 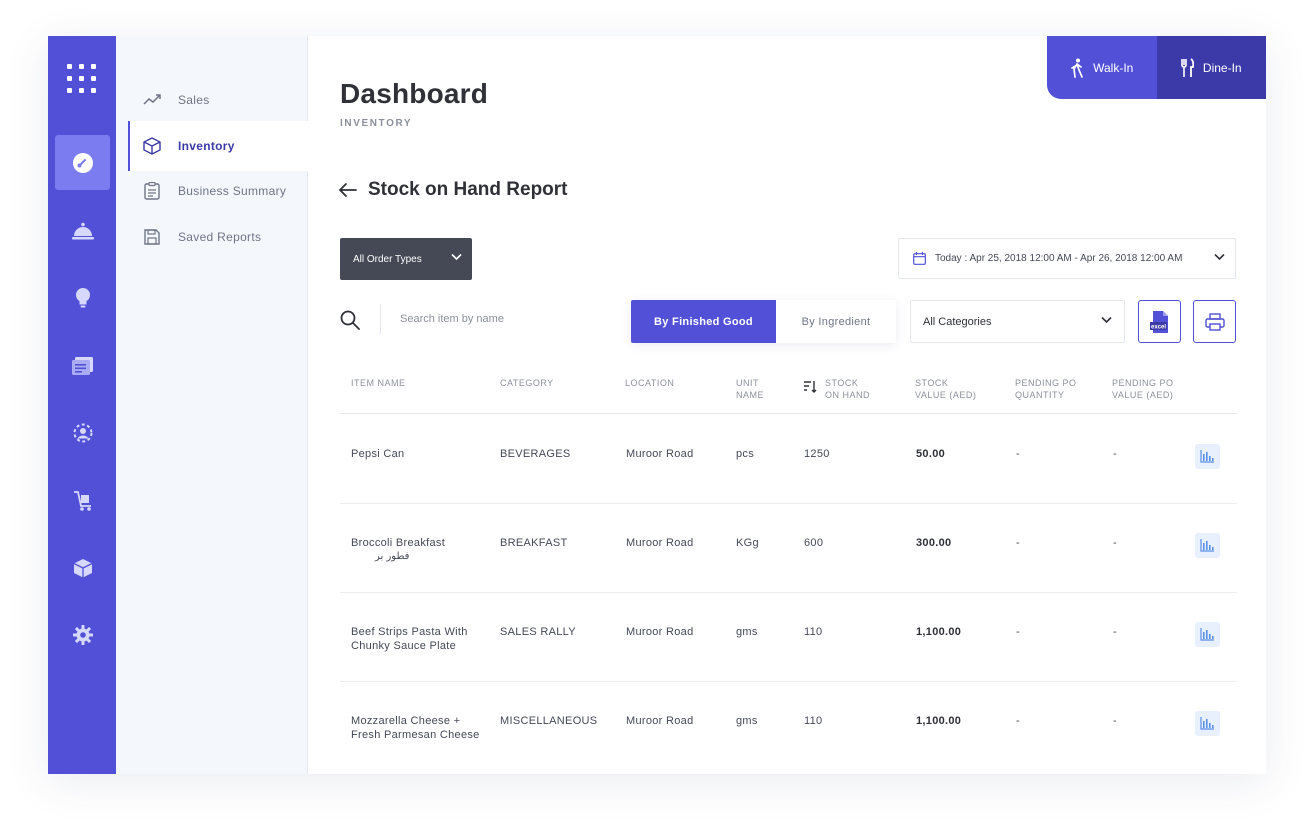 I want to click on cell-stock: 600, so click(x=814, y=543).